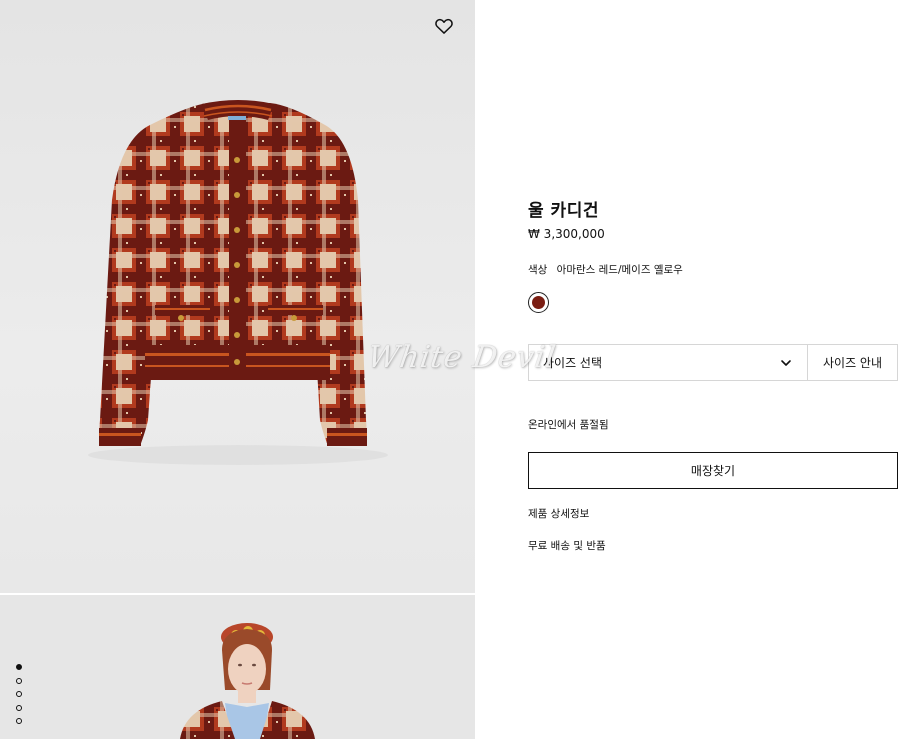  I want to click on swatch-fill, so click(538, 302).